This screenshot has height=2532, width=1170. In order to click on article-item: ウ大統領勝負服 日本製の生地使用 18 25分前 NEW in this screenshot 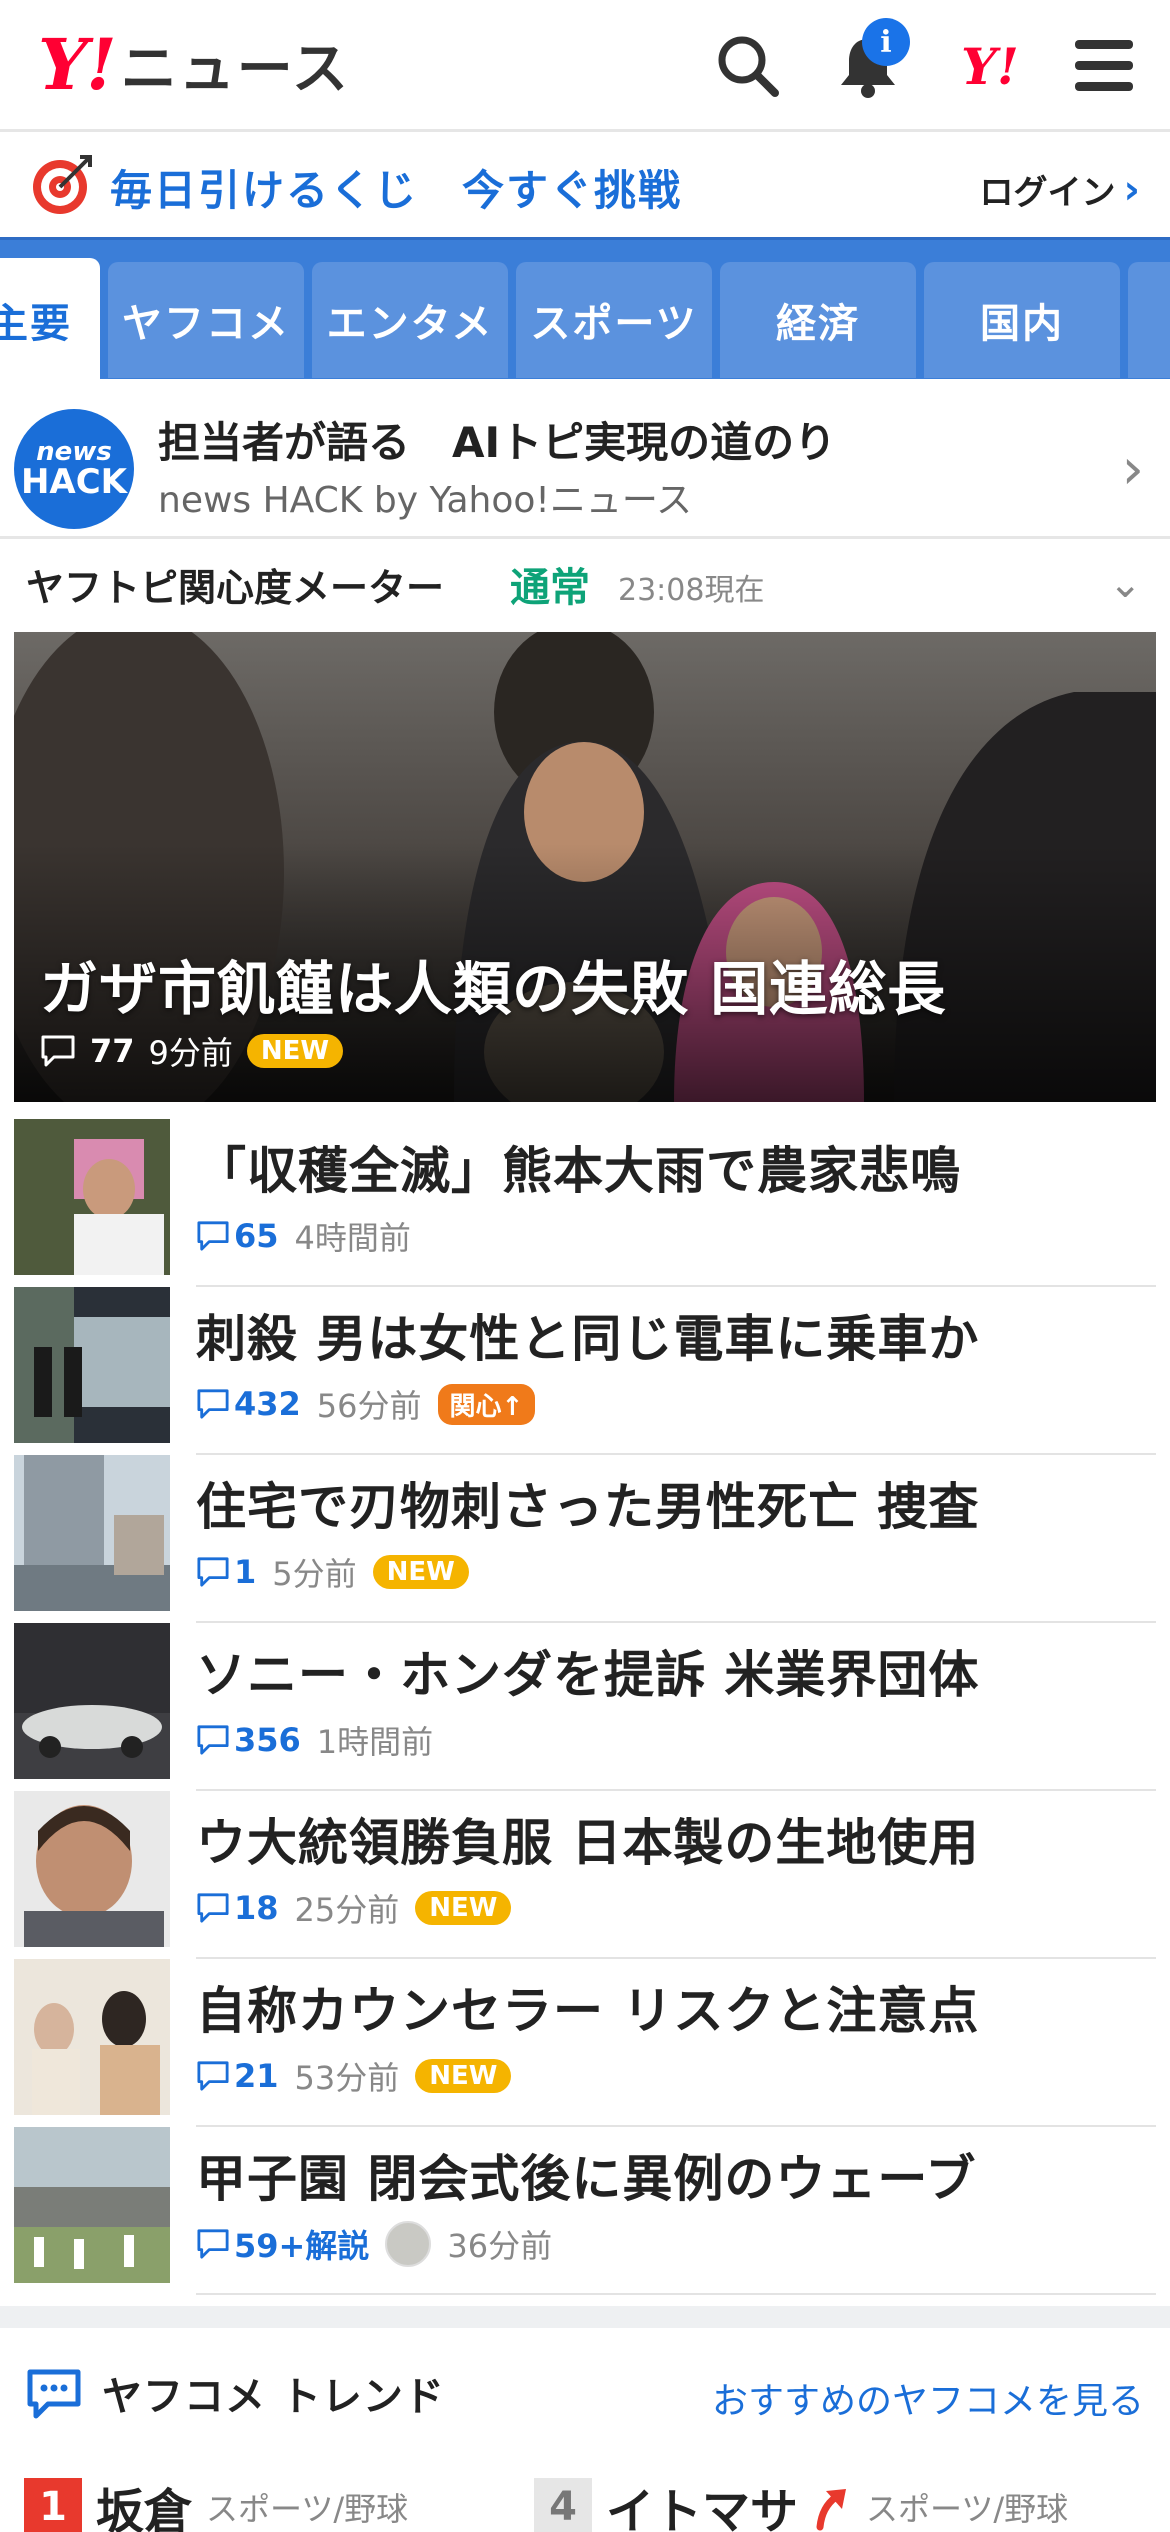, I will do `click(585, 1875)`.